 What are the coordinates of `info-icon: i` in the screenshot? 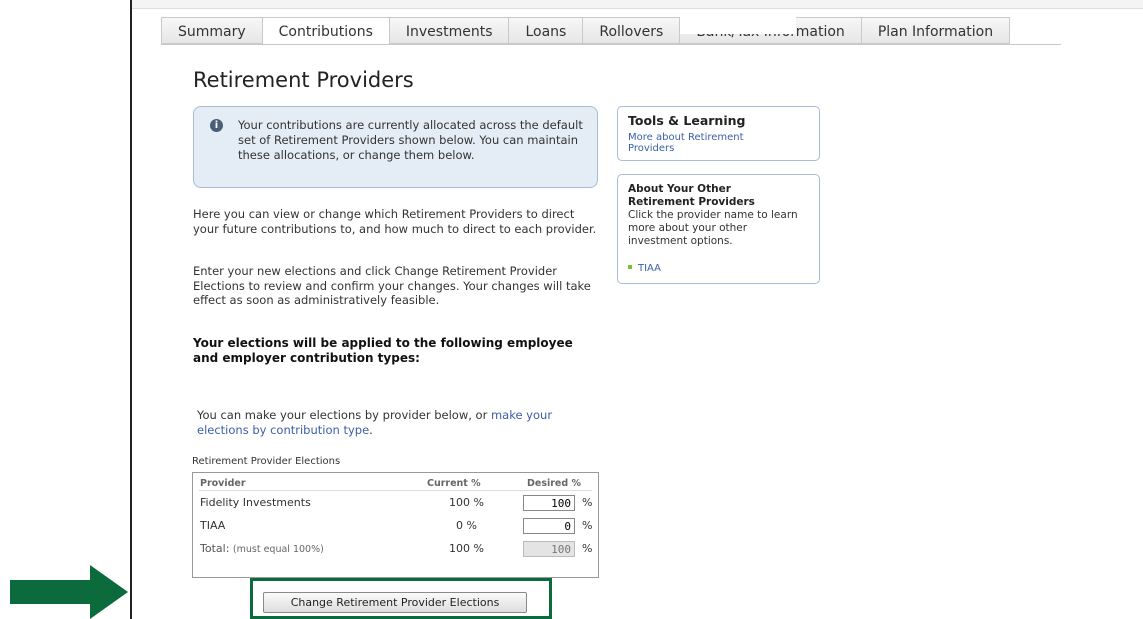 It's located at (216, 125).